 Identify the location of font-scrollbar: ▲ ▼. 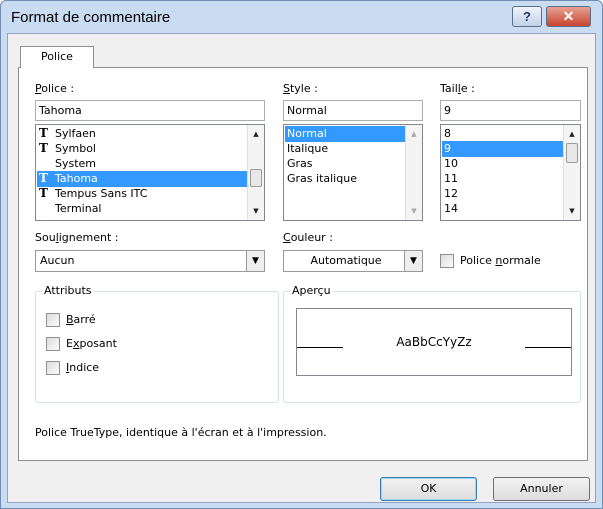
(255, 172).